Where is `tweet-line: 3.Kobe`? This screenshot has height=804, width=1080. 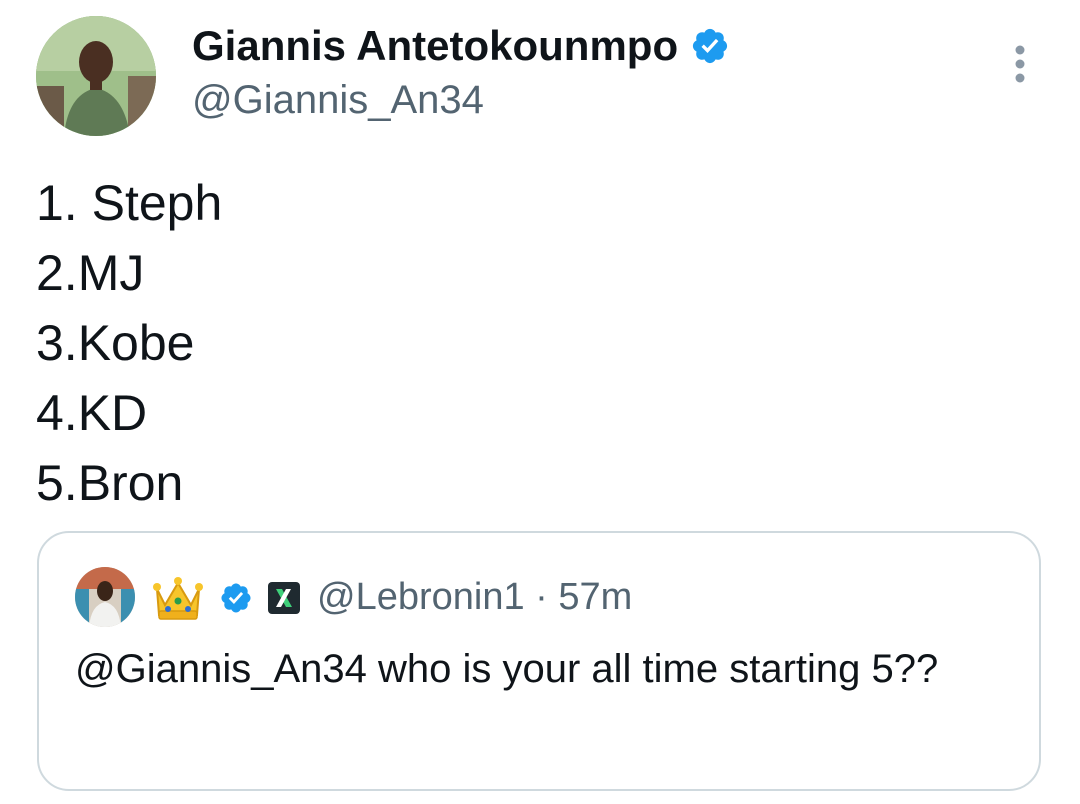 tweet-line: 3.Kobe is located at coordinates (115, 343).